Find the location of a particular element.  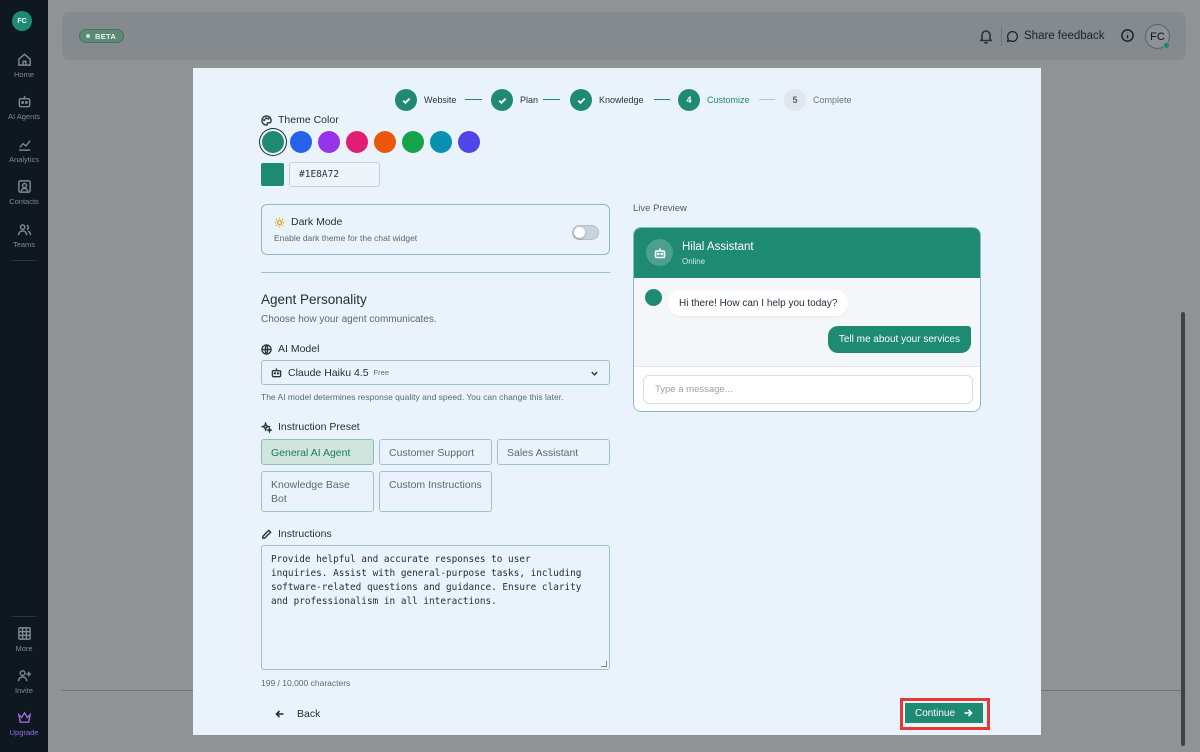

theme-color-label: Theme Color is located at coordinates (300, 120).